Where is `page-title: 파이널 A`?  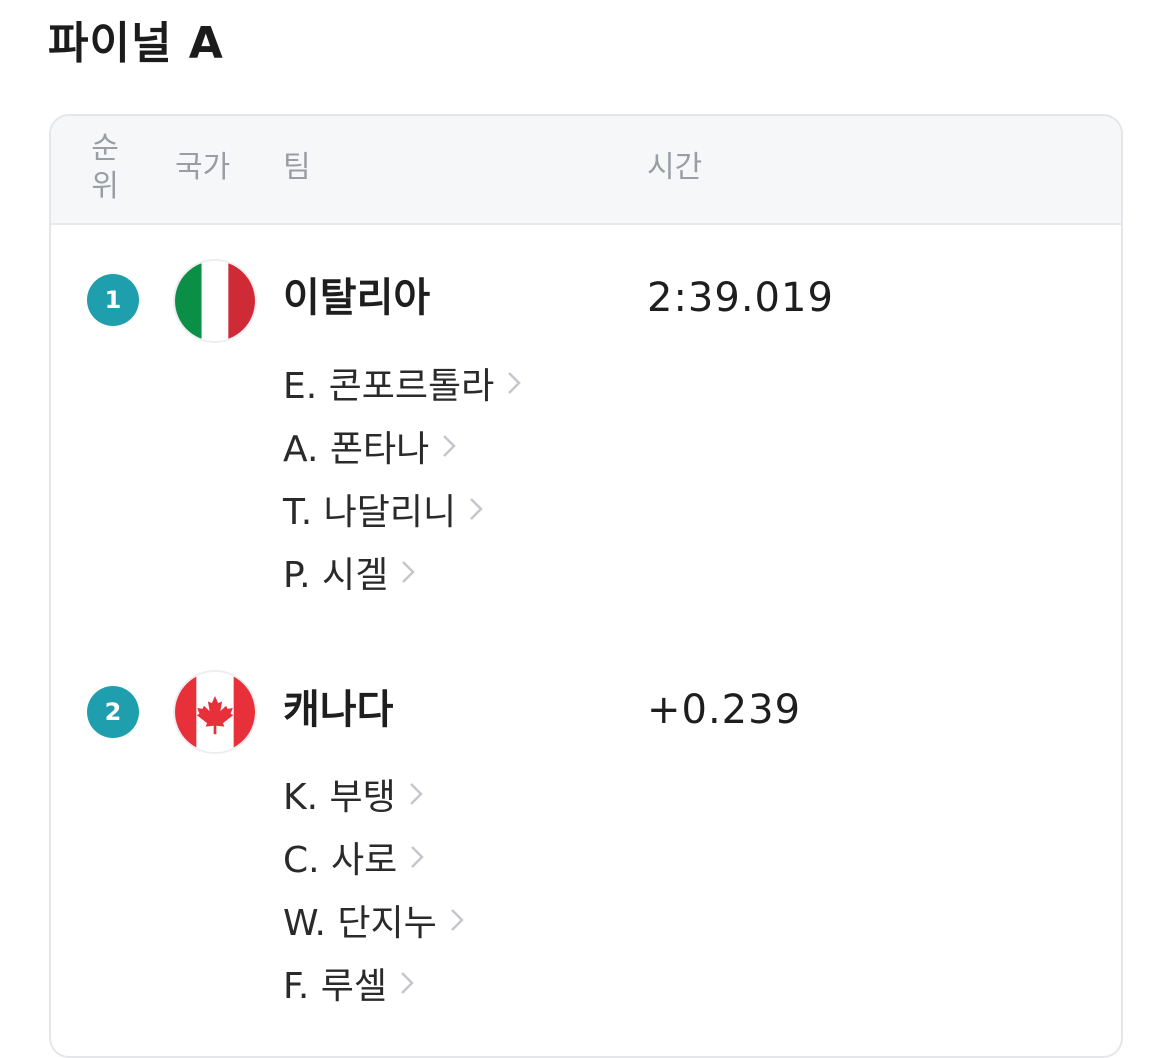
page-title: 파이널 A is located at coordinates (136, 43).